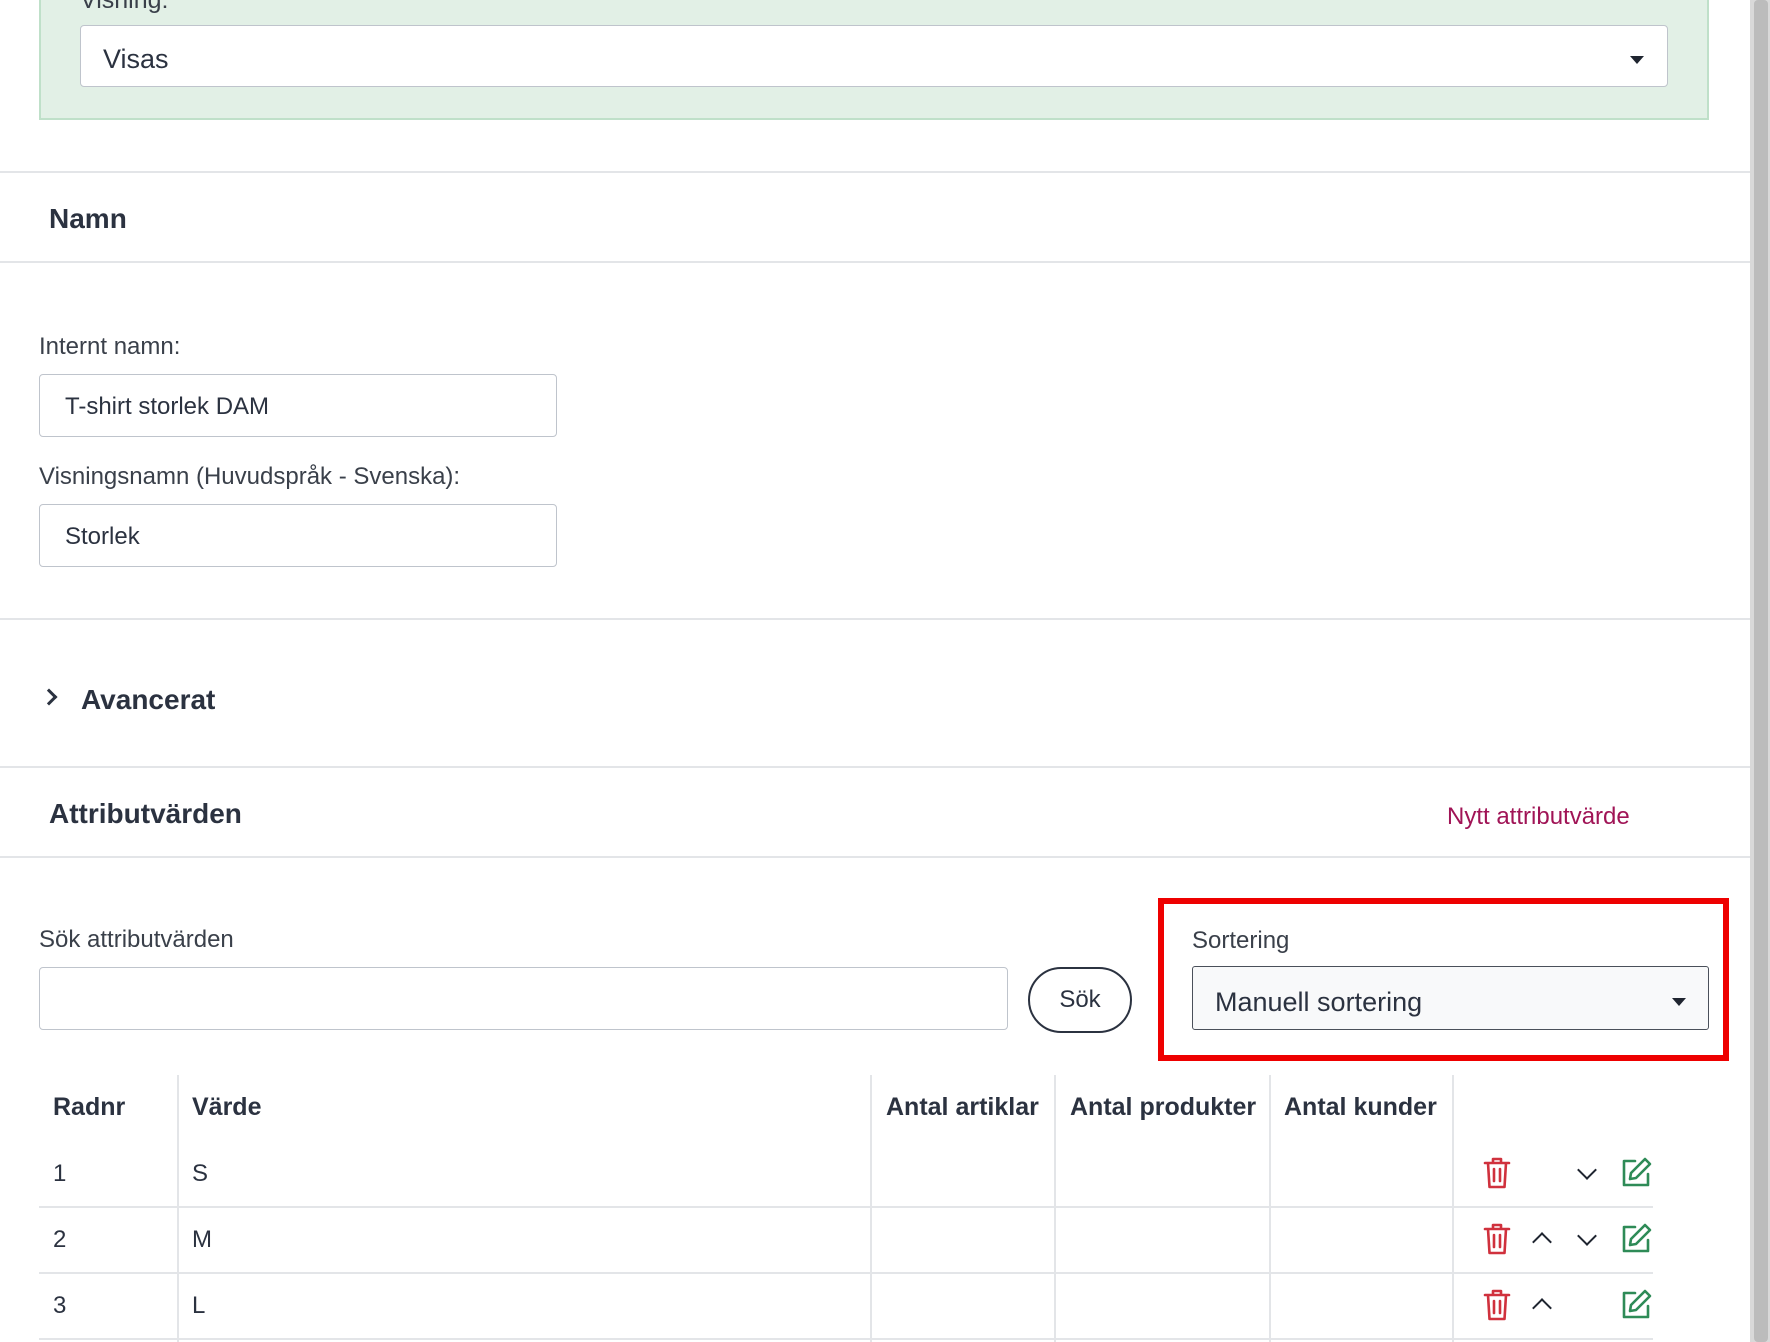 The width and height of the screenshot is (1770, 1342). Describe the element at coordinates (1163, 1107) in the screenshot. I see `column-header-antal-produkter: Antal produkter` at that location.